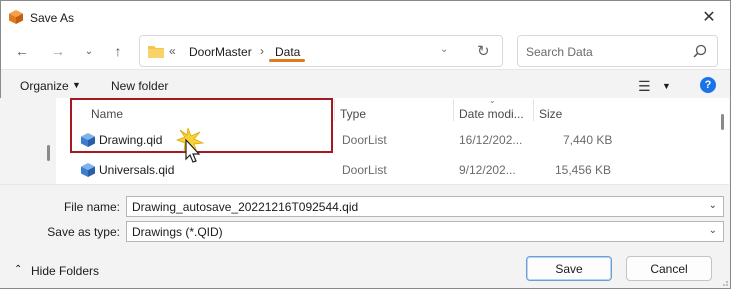 The height and width of the screenshot is (289, 731). What do you see at coordinates (713, 205) in the screenshot?
I see `filename-dropdown-icon: ⌄` at bounding box center [713, 205].